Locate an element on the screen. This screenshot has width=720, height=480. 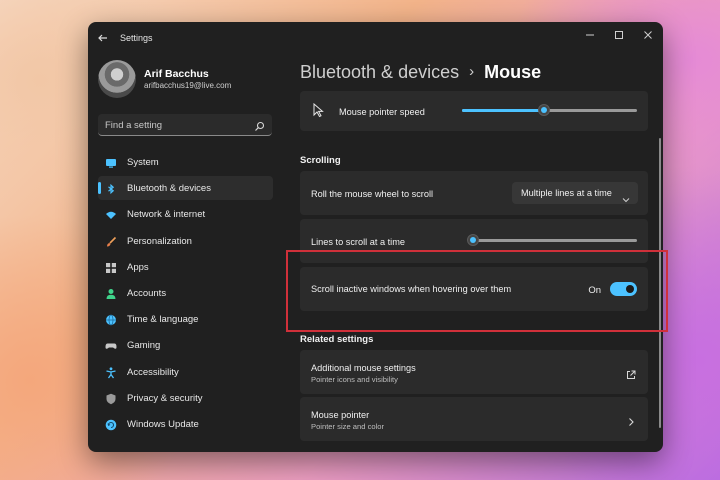
breadcrumb-parent: Bluetooth & devices is located at coordinates (379, 72).